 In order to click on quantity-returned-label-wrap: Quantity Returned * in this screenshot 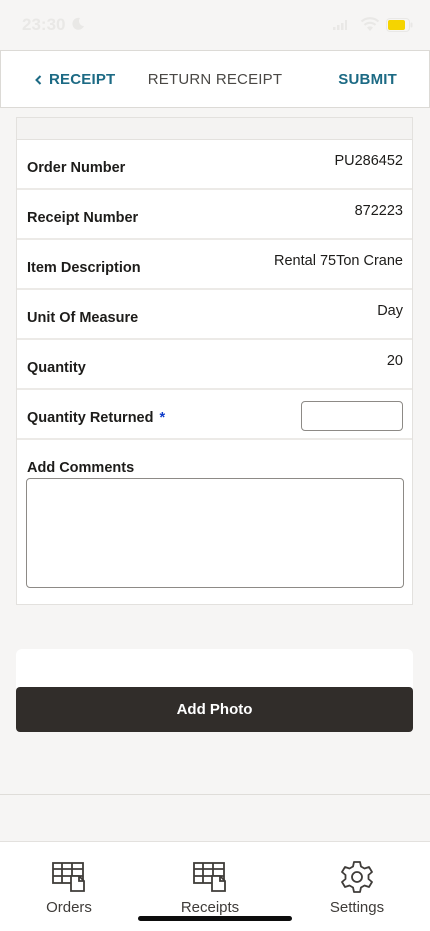, I will do `click(96, 418)`.